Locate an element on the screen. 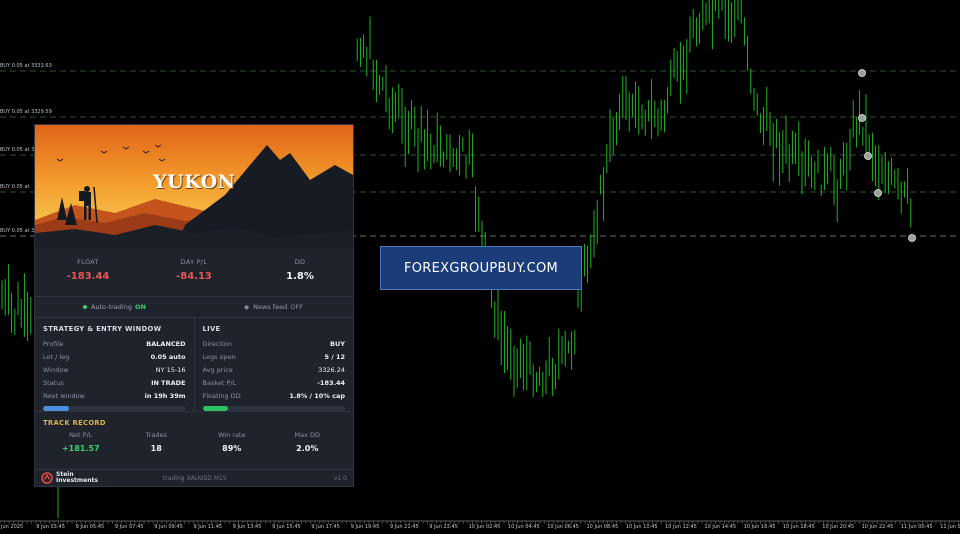 The height and width of the screenshot is (534, 960). diamond-icon: ◆ is located at coordinates (247, 307).